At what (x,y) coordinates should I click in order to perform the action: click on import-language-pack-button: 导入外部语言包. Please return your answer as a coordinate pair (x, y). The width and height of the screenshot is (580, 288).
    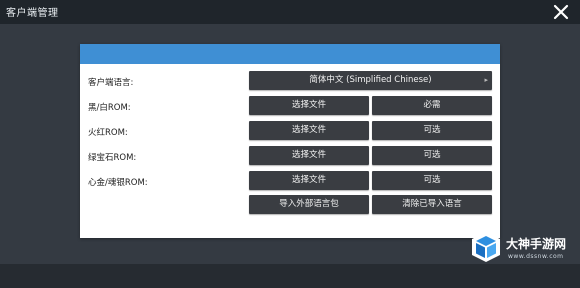
    Looking at the image, I should click on (309, 204).